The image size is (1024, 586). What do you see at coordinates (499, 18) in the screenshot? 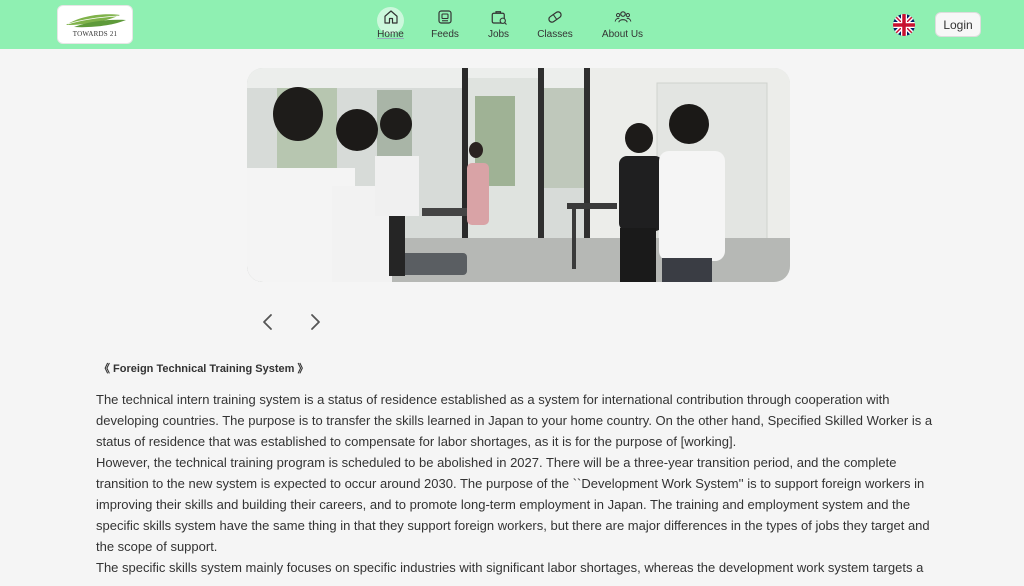
I see `jobs-icon` at bounding box center [499, 18].